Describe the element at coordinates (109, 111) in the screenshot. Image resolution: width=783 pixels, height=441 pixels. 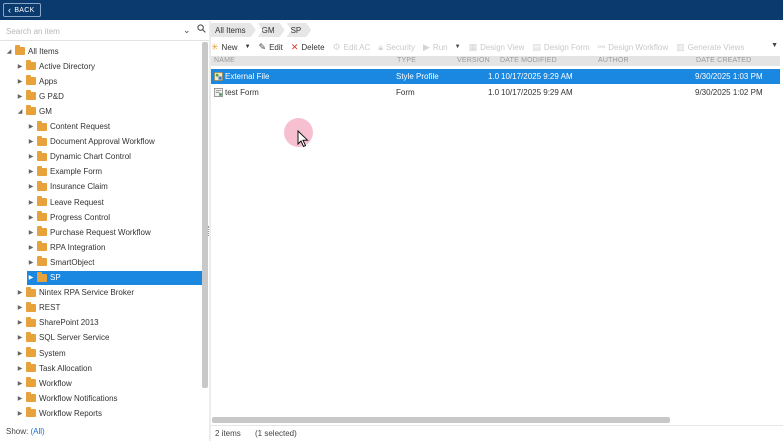
I see `tree-item: ◢ GM` at that location.